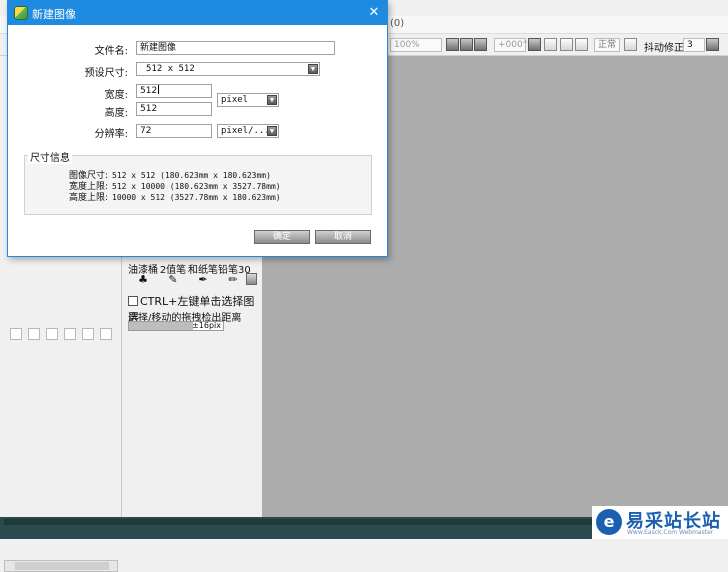 The height and width of the screenshot is (572, 728). What do you see at coordinates (106, 334) in the screenshot?
I see `clear-layer-icon` at bounding box center [106, 334].